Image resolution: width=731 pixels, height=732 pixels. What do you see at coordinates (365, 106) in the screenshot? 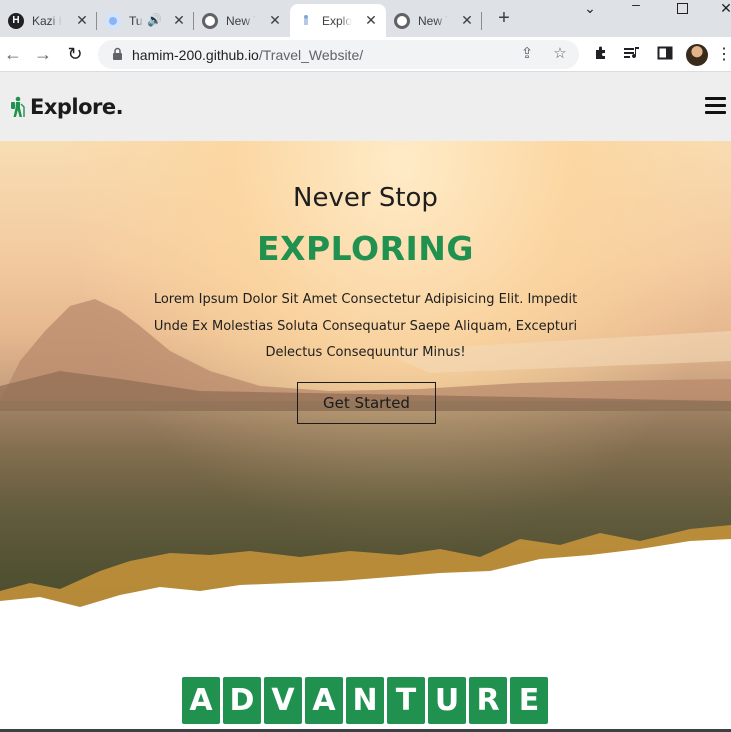
I see `site-header: Explore.` at bounding box center [365, 106].